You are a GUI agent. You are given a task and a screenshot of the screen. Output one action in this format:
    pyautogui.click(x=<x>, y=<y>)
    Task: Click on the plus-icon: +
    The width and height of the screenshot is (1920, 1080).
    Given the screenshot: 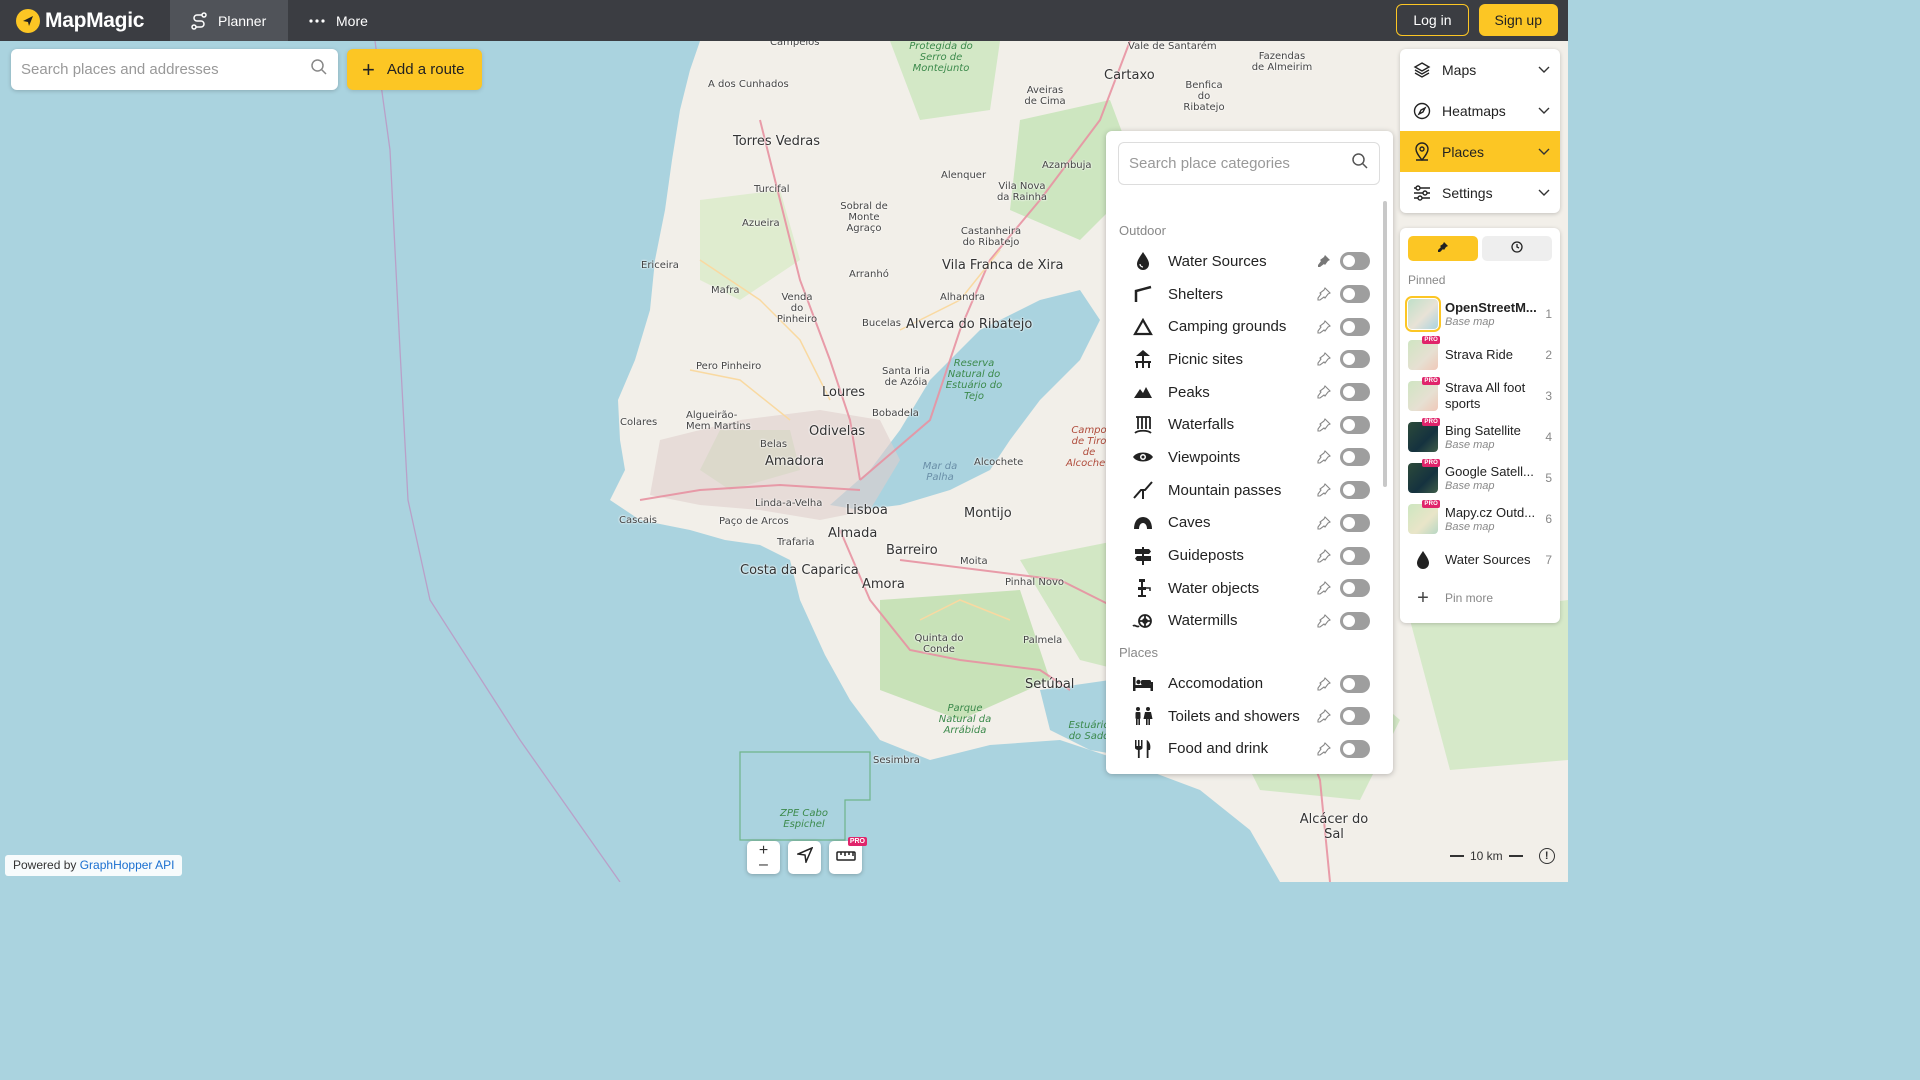 What is the action you would take?
    pyautogui.click(x=368, y=69)
    